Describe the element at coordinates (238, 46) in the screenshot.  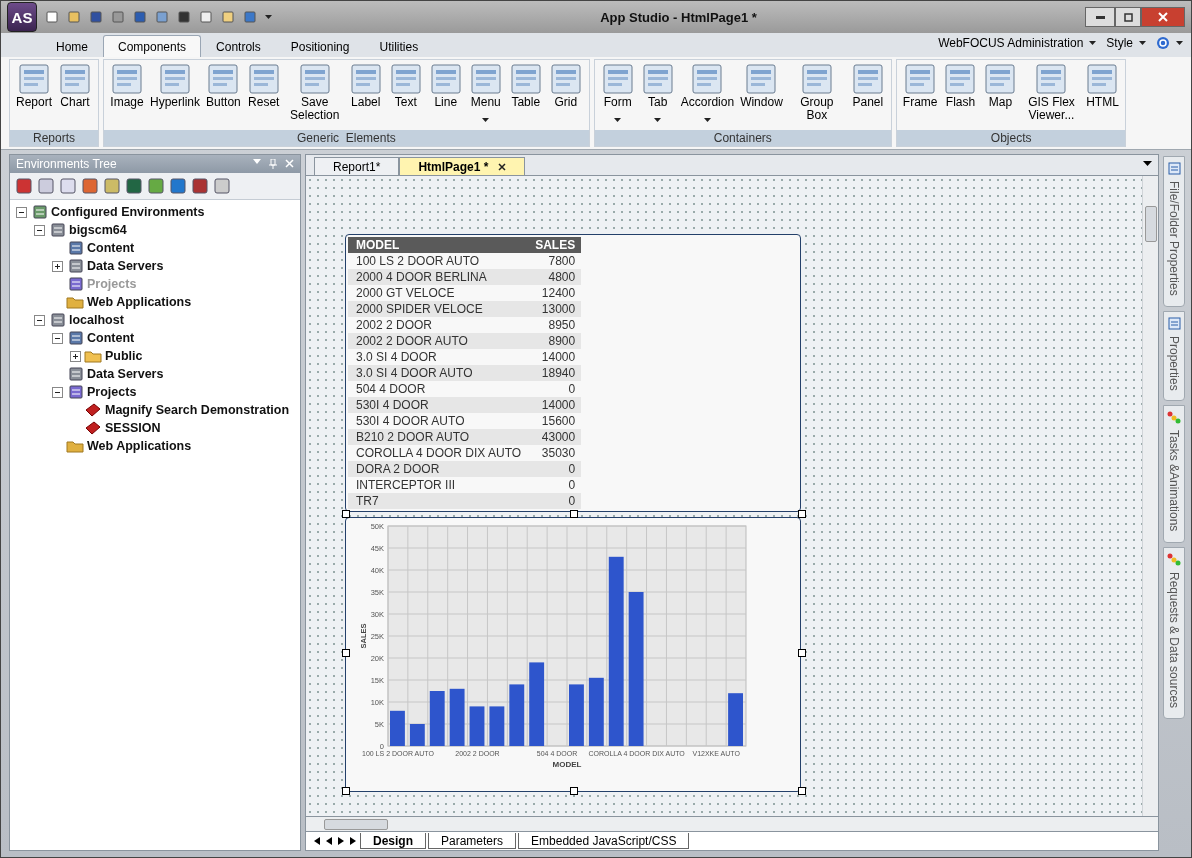
I see `ribbon-tab: Controls` at that location.